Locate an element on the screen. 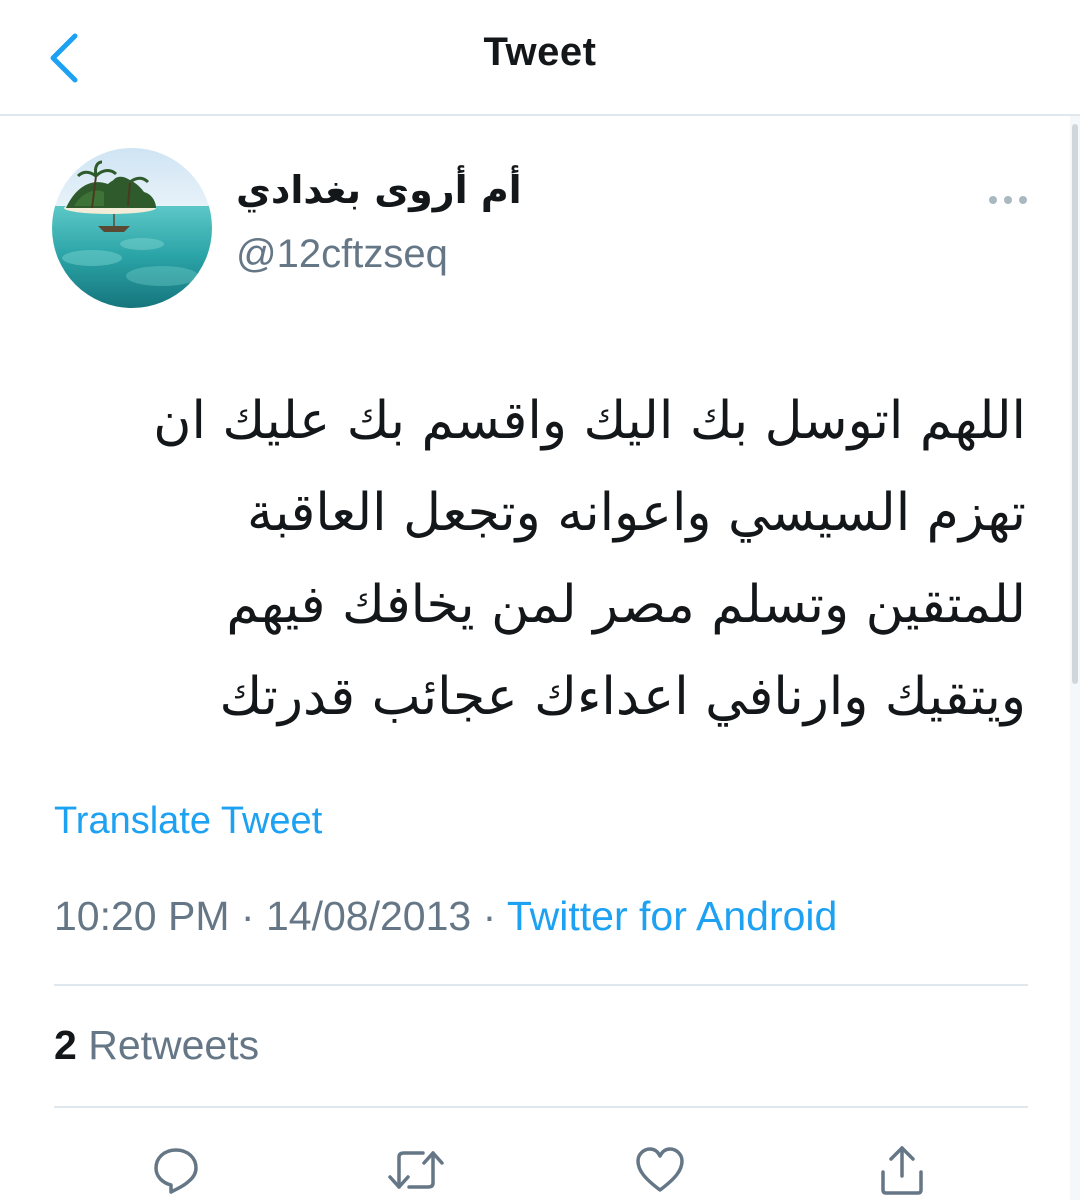  share-icon is located at coordinates (902, 1170).